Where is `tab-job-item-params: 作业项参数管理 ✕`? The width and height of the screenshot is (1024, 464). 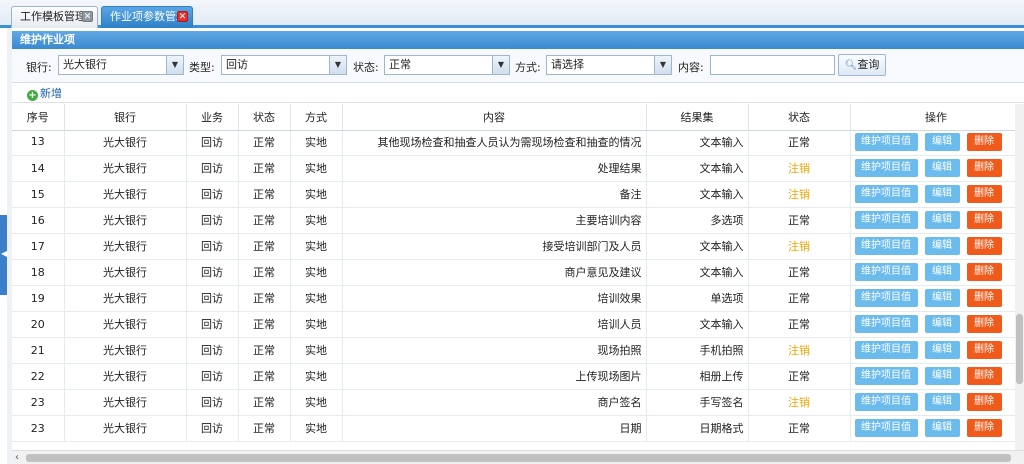 tab-job-item-params: 作业项参数管理 ✕ is located at coordinates (147, 17).